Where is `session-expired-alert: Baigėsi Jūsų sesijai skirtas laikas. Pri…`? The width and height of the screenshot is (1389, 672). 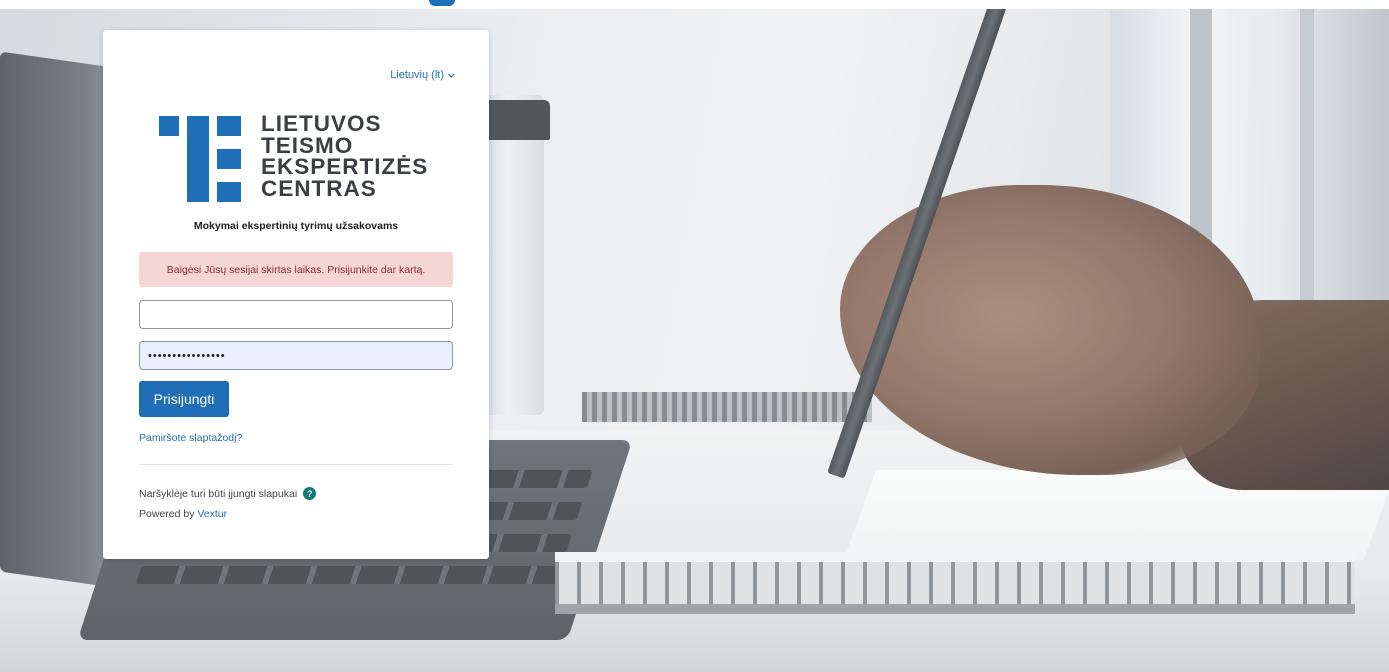
session-expired-alert: Baigėsi Jūsų sesijai skirtas laikas. Pri… is located at coordinates (296, 269).